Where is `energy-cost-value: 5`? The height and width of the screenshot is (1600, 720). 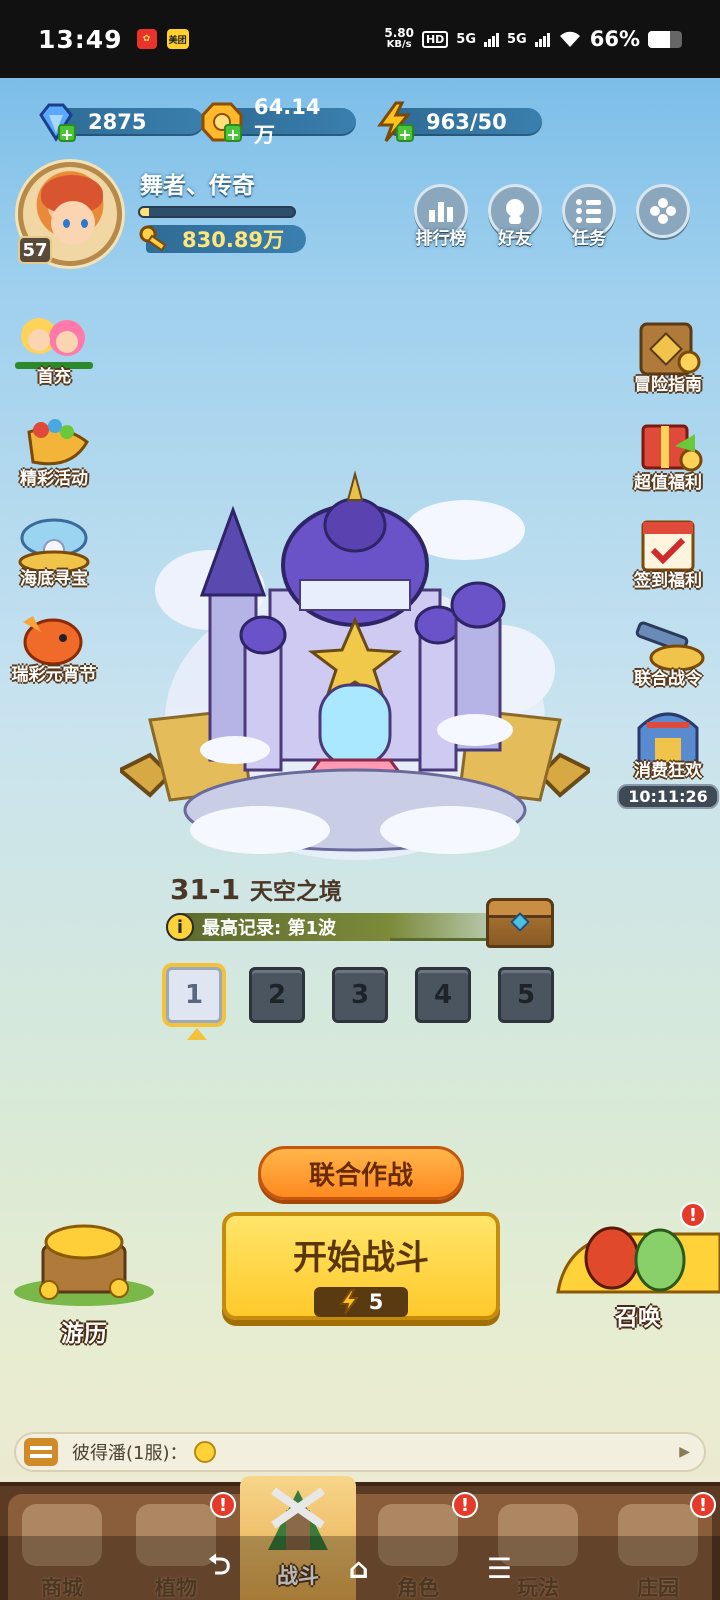
energy-cost-value: 5 is located at coordinates (376, 1302).